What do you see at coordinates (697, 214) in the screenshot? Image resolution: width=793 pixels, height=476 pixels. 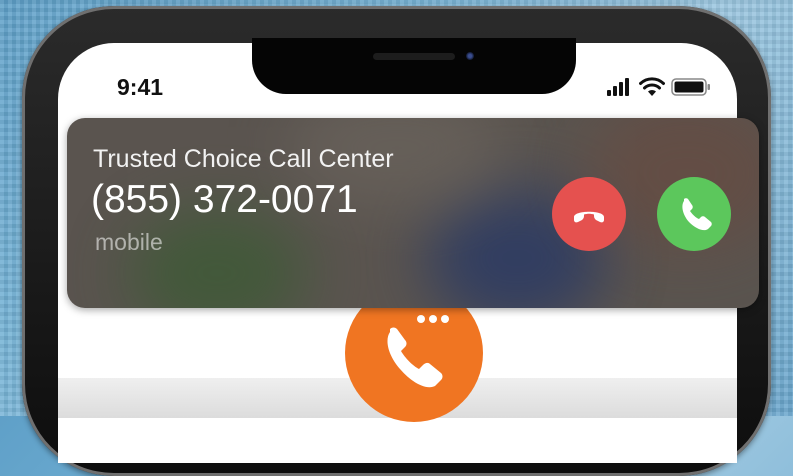 I see `phone-icon` at bounding box center [697, 214].